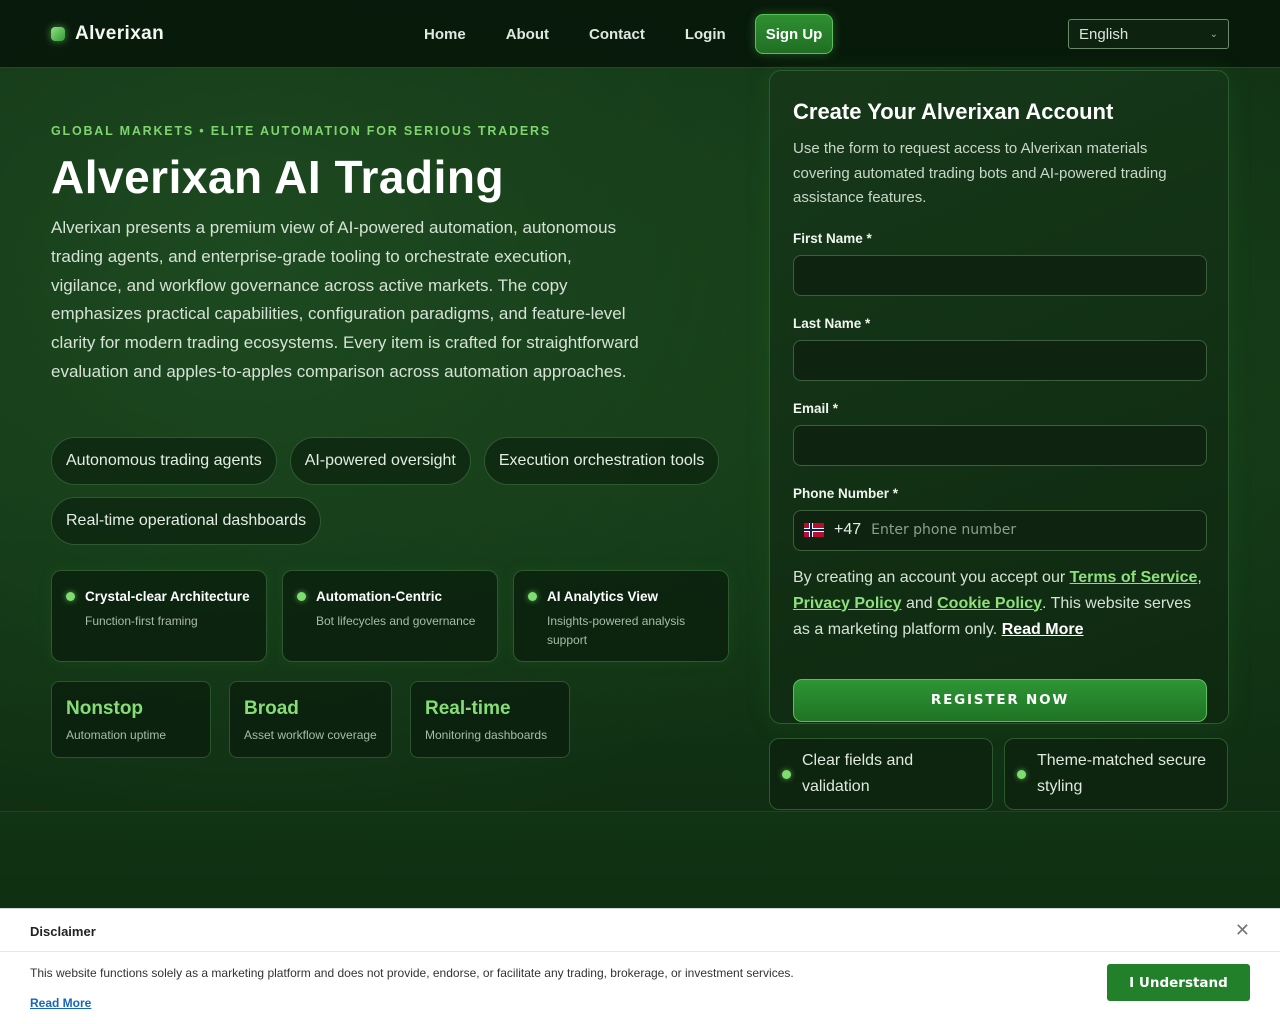 The width and height of the screenshot is (1280, 1024). I want to click on language-select: English ⌄, so click(1148, 34).